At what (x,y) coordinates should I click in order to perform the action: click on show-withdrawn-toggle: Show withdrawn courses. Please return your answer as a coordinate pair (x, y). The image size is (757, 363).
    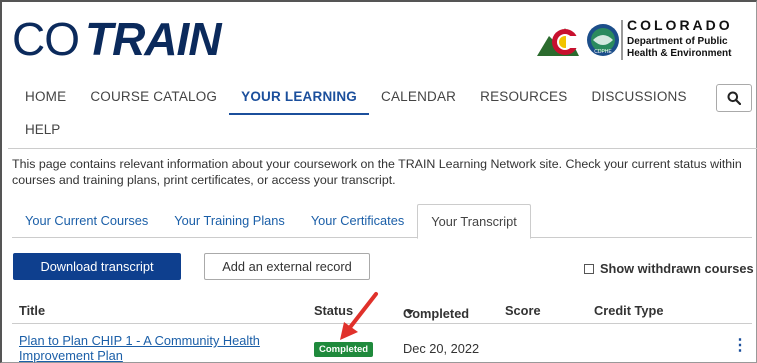
    Looking at the image, I should click on (669, 268).